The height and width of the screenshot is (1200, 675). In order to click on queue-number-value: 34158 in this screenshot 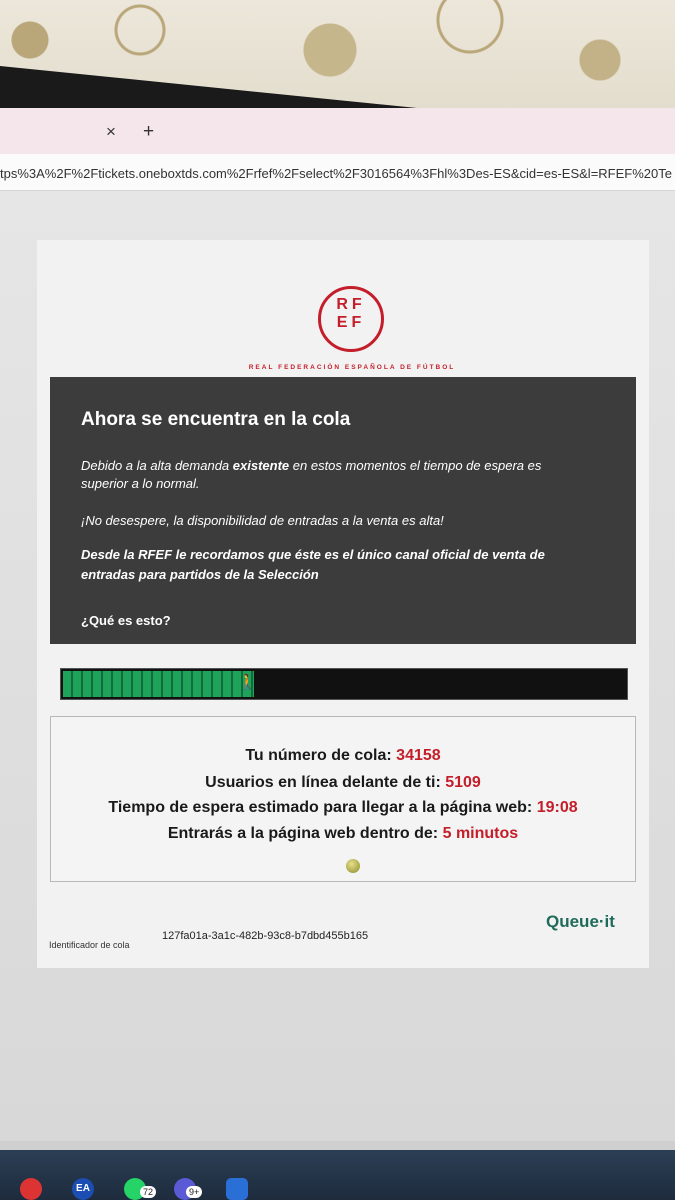, I will do `click(418, 755)`.